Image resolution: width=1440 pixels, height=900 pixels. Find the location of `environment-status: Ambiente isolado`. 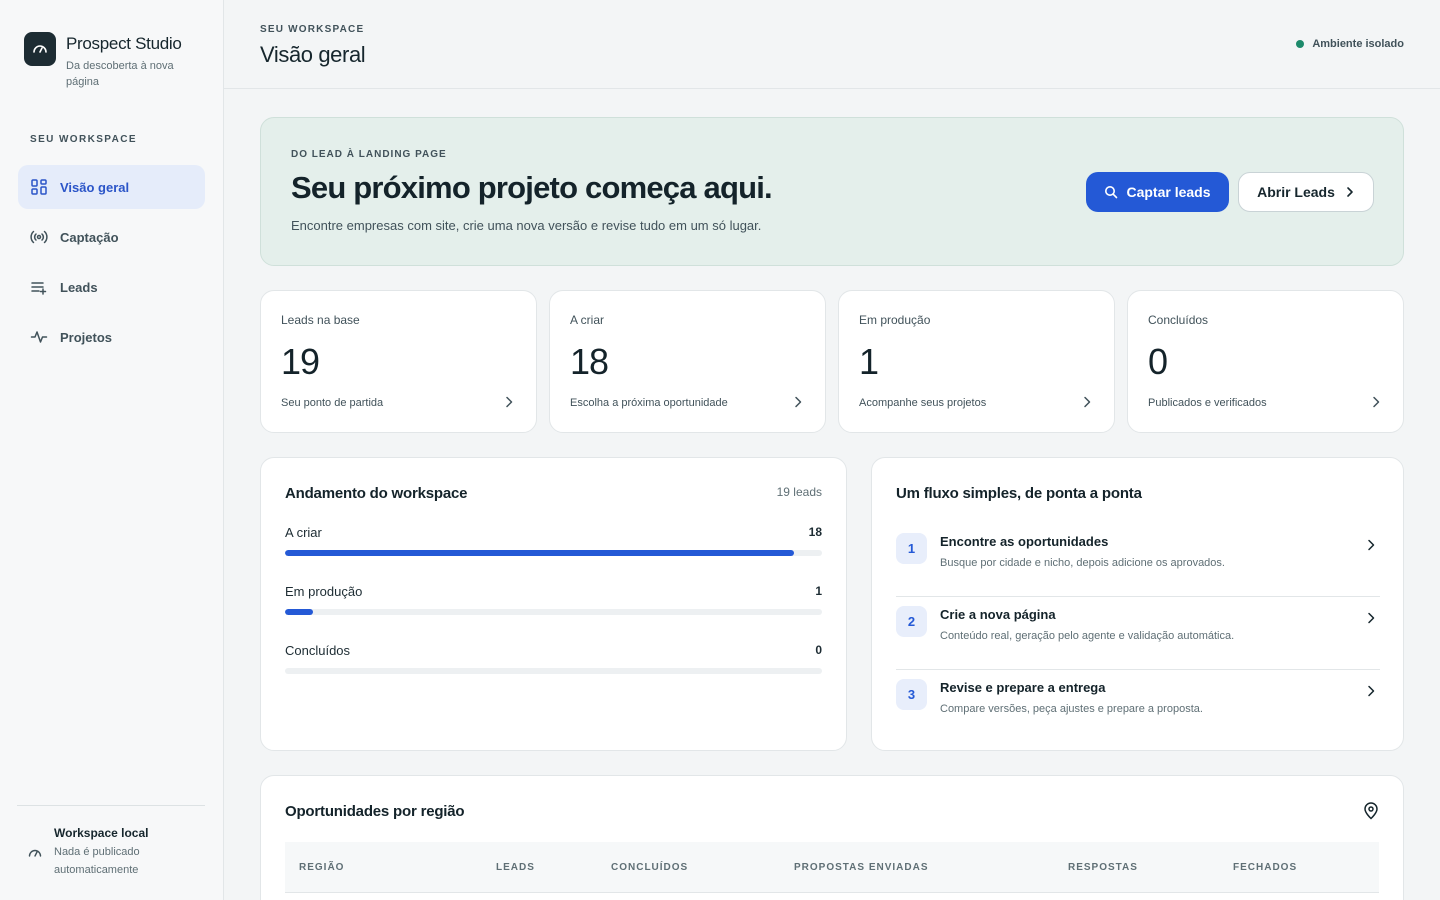

environment-status: Ambiente isolado is located at coordinates (1350, 44).